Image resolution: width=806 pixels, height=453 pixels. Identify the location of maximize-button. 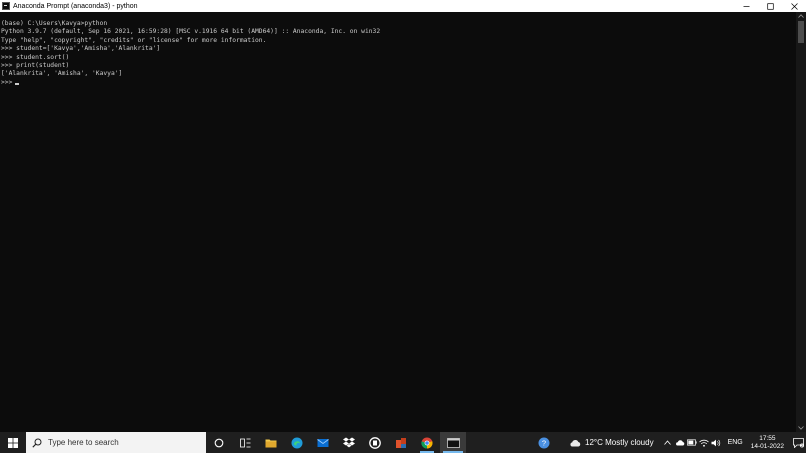
(770, 6).